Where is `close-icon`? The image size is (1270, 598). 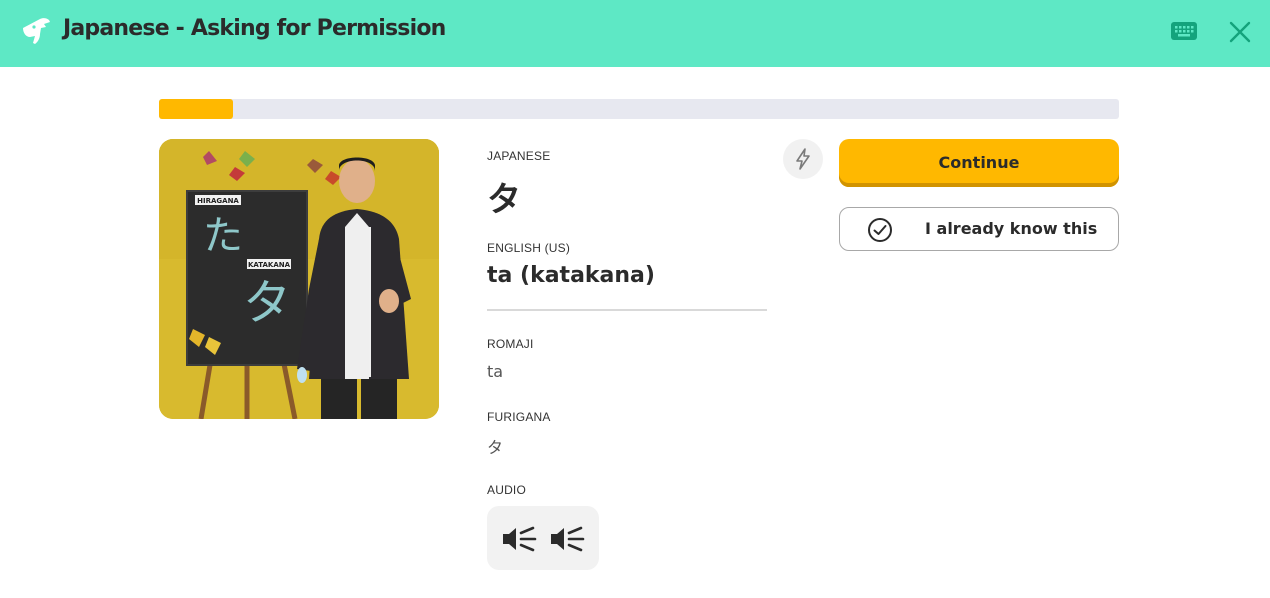
close-icon is located at coordinates (1240, 32).